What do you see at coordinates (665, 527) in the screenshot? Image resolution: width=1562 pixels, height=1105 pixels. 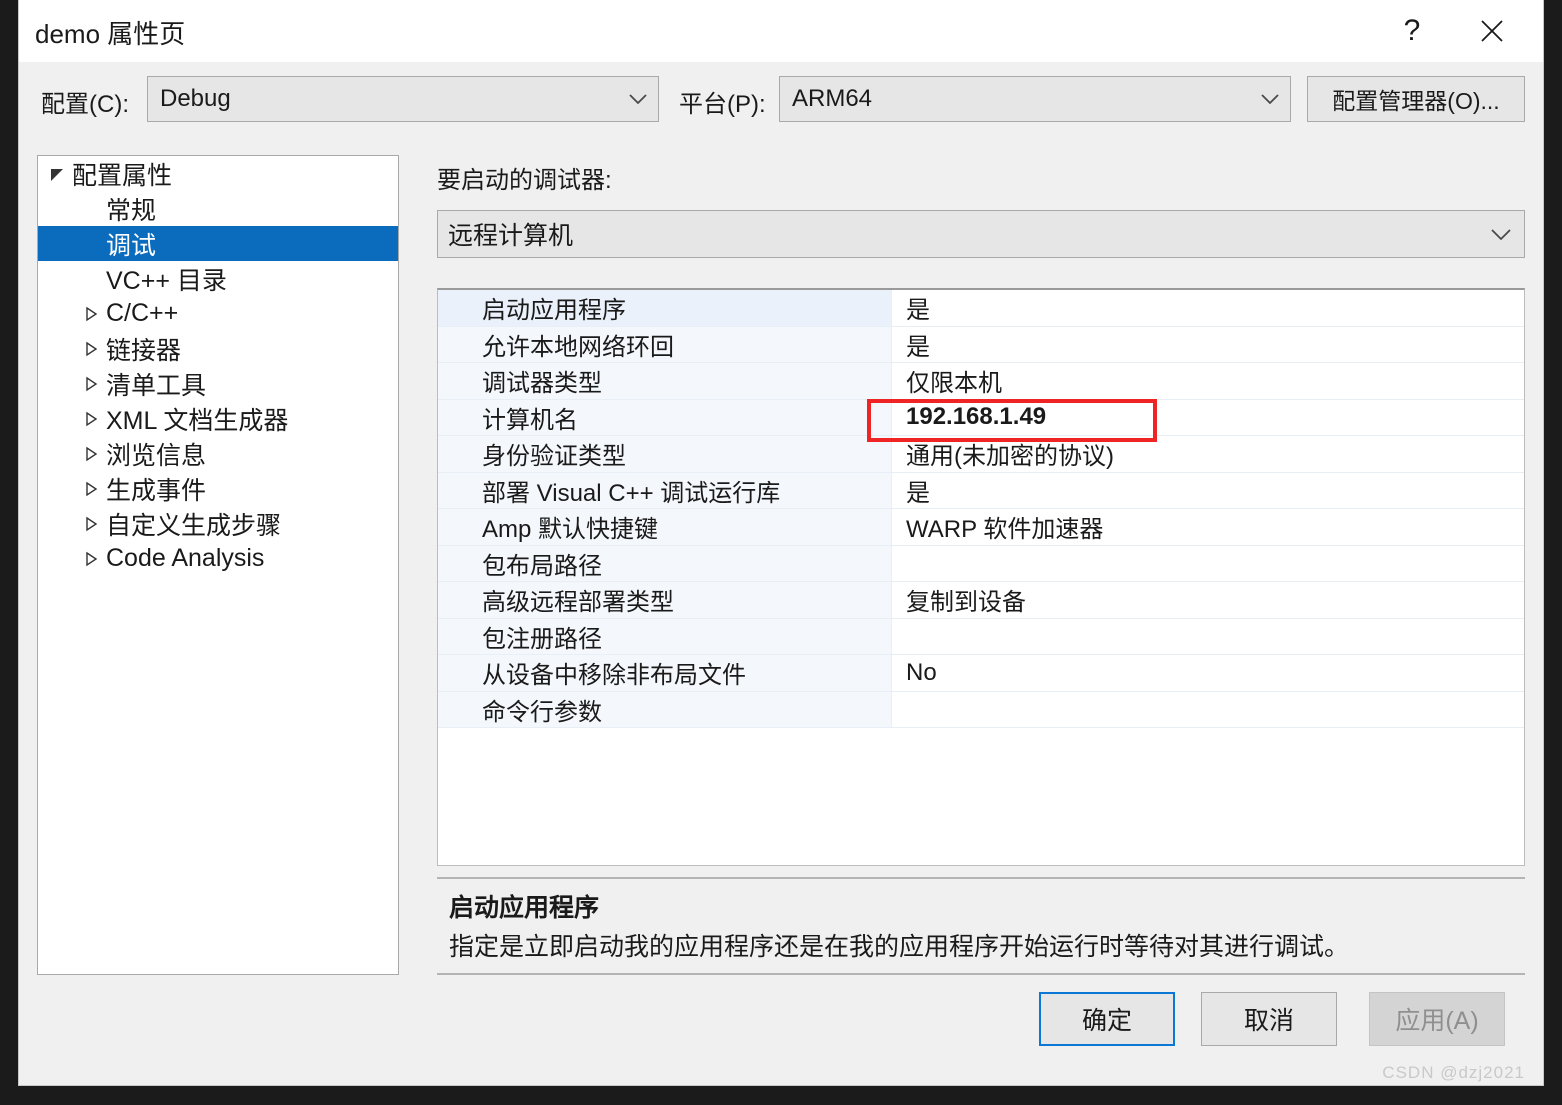 I see `property-name: Amp 默认快捷键` at bounding box center [665, 527].